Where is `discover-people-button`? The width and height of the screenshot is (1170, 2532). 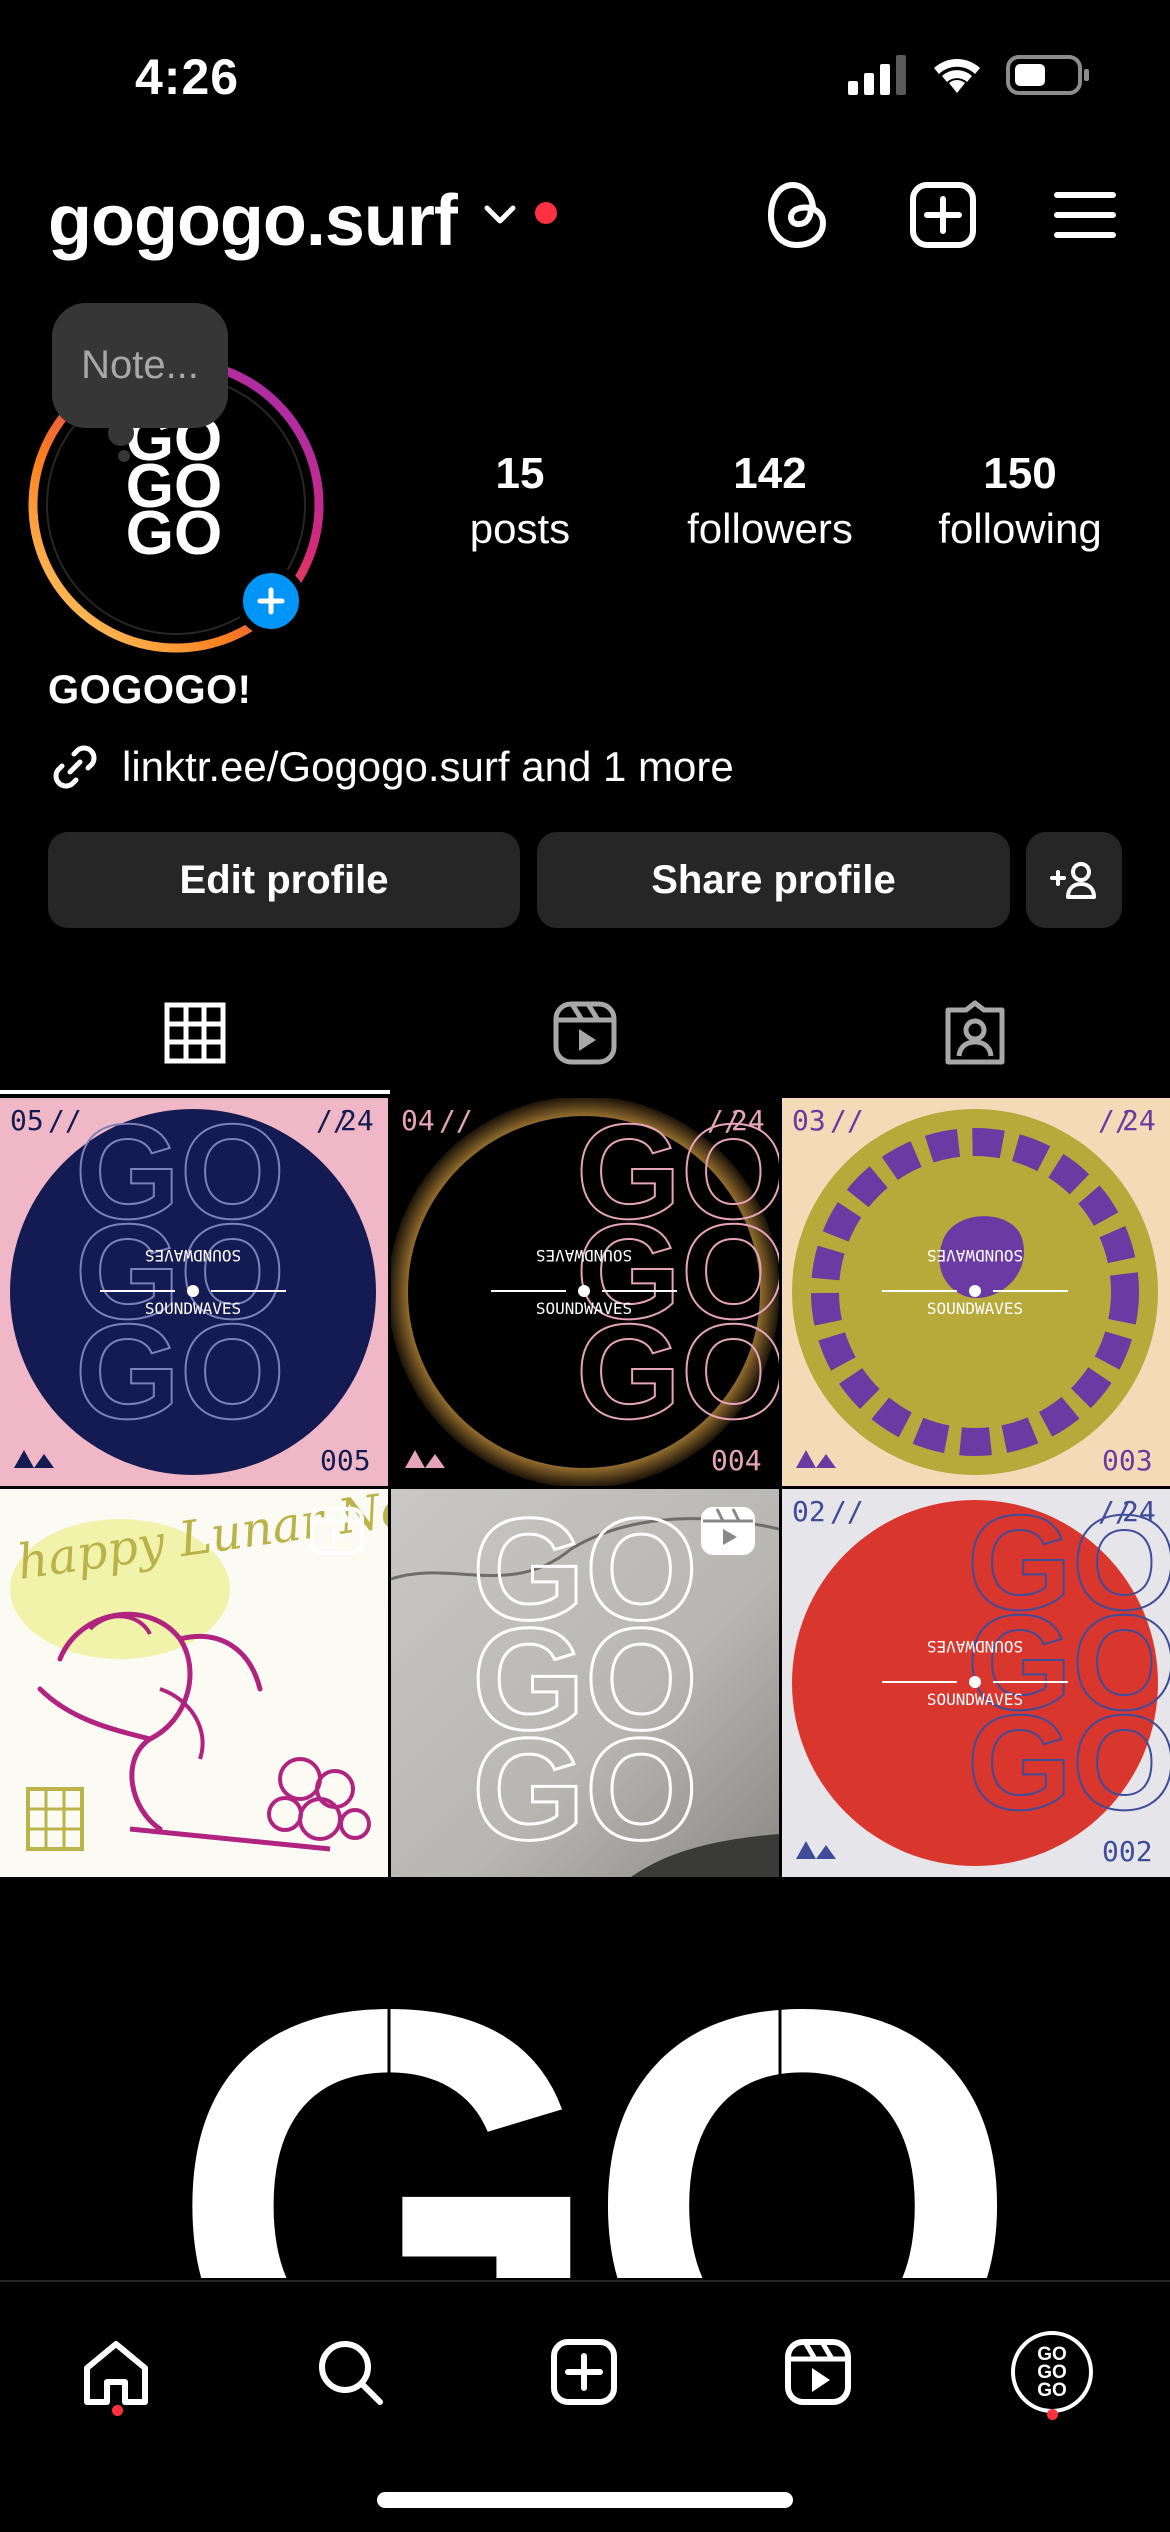 discover-people-button is located at coordinates (1074, 880).